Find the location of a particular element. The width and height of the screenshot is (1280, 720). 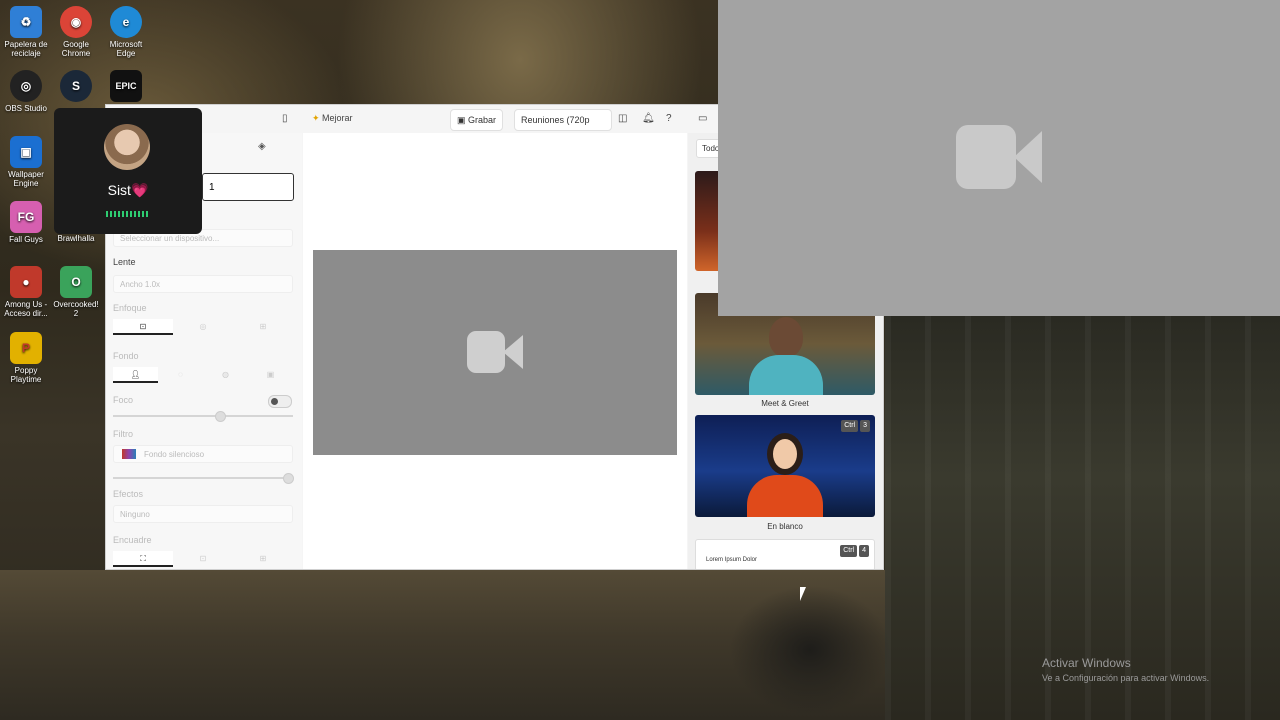

encuadre-segmented: ⛶ ⊡ ⊞ is located at coordinates (203, 559).